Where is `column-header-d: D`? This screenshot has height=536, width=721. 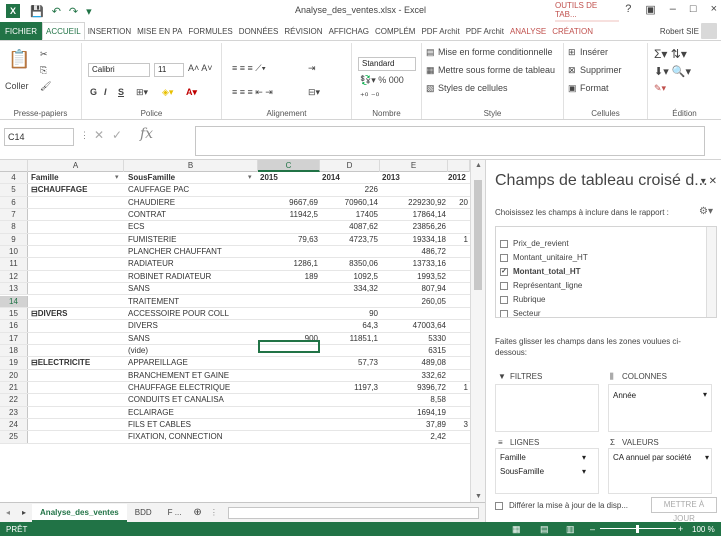 column-header-d: D is located at coordinates (350, 166).